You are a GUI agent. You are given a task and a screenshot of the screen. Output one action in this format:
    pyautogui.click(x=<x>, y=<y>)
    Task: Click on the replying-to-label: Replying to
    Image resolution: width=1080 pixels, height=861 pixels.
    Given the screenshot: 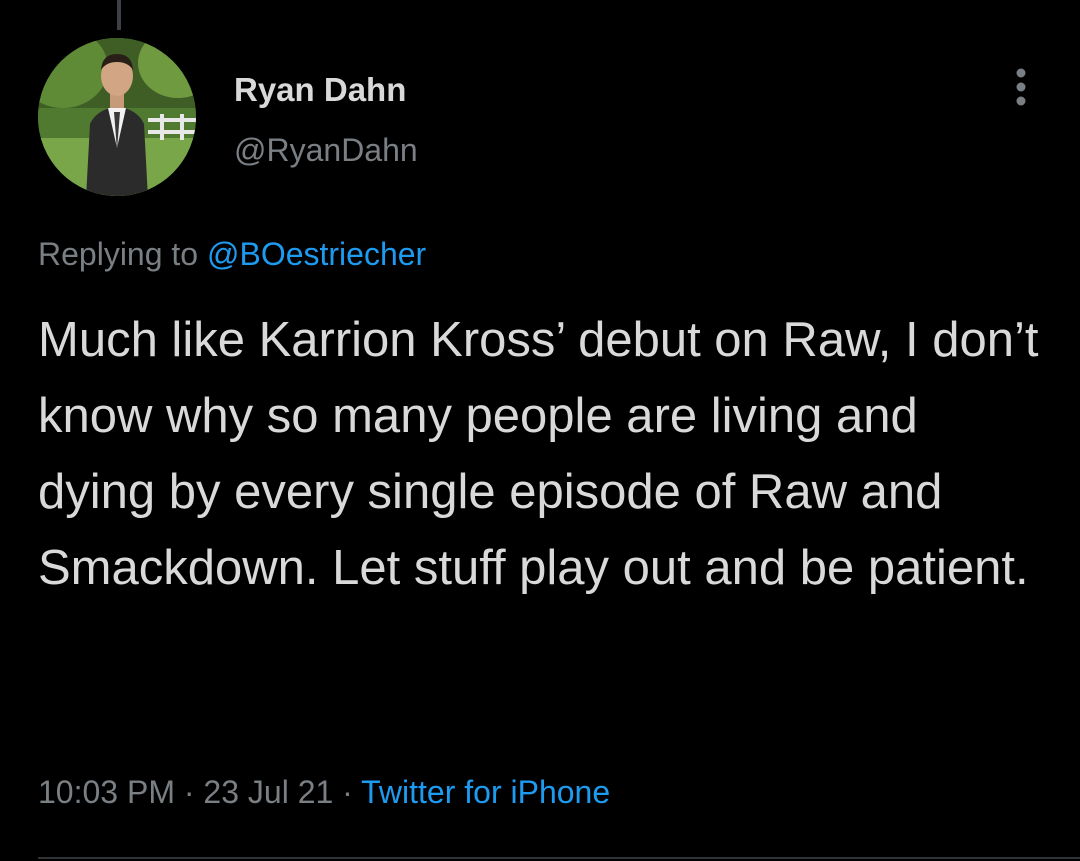 What is the action you would take?
    pyautogui.click(x=118, y=254)
    